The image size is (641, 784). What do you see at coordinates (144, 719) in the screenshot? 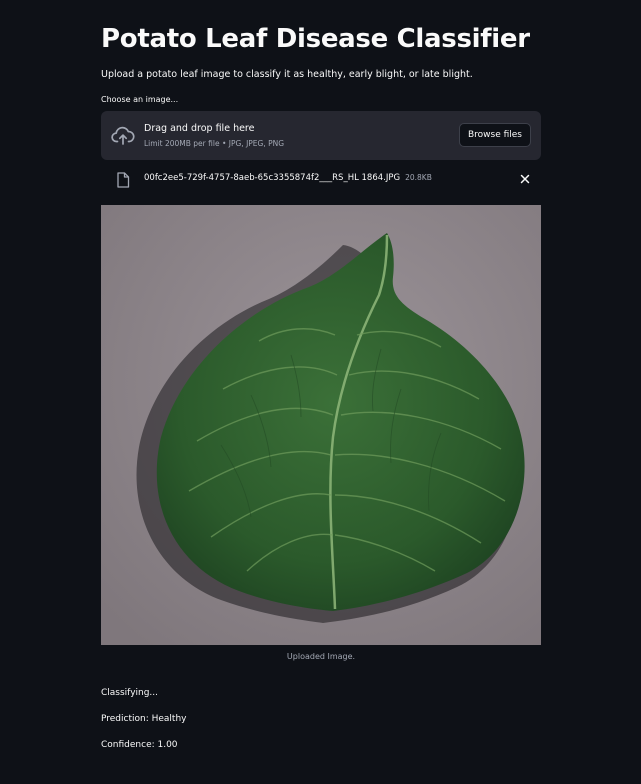
I see `prediction-text: Prediction: Healthy` at bounding box center [144, 719].